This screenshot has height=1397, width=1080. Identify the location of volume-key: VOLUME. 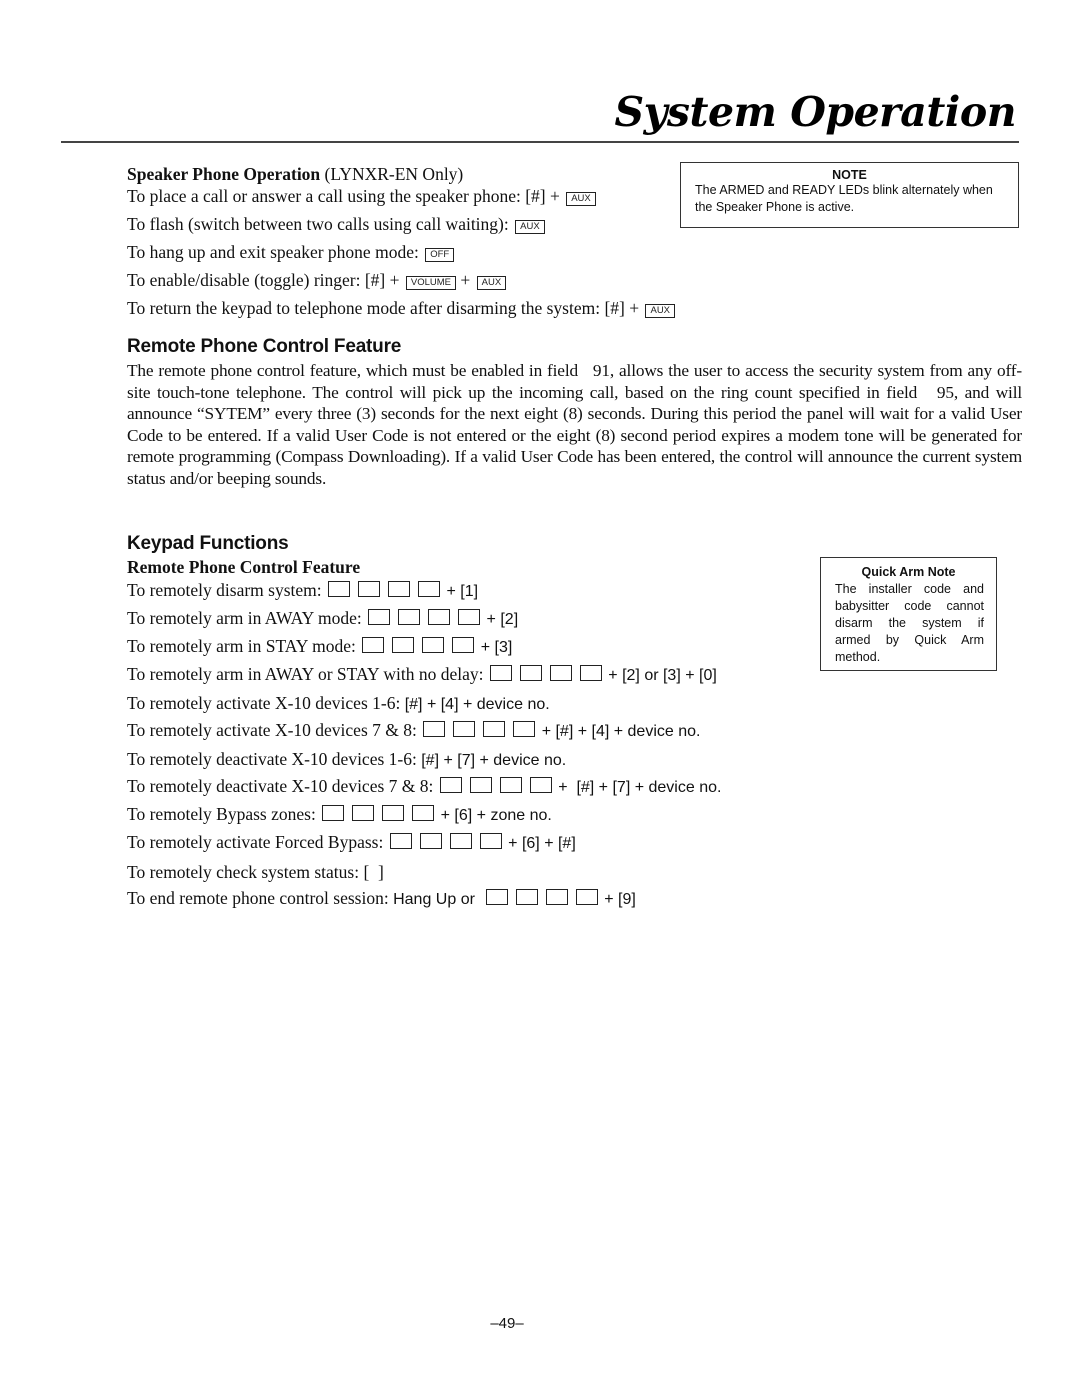
(431, 283).